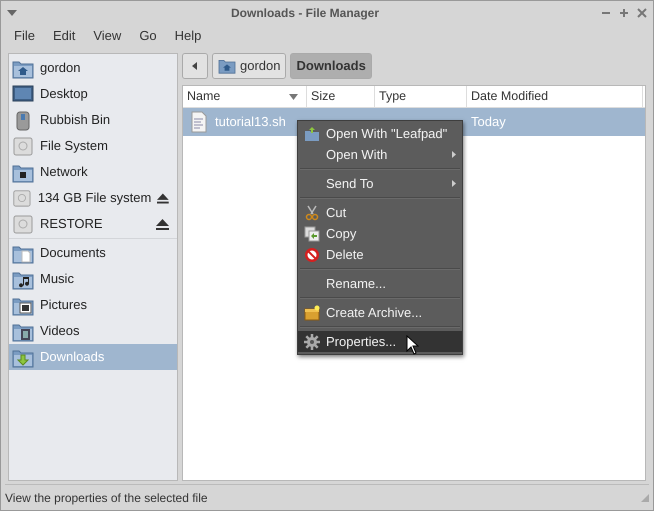 The height and width of the screenshot is (511, 654). Describe the element at coordinates (250, 122) in the screenshot. I see `file-name: tutorial13.sh` at that location.